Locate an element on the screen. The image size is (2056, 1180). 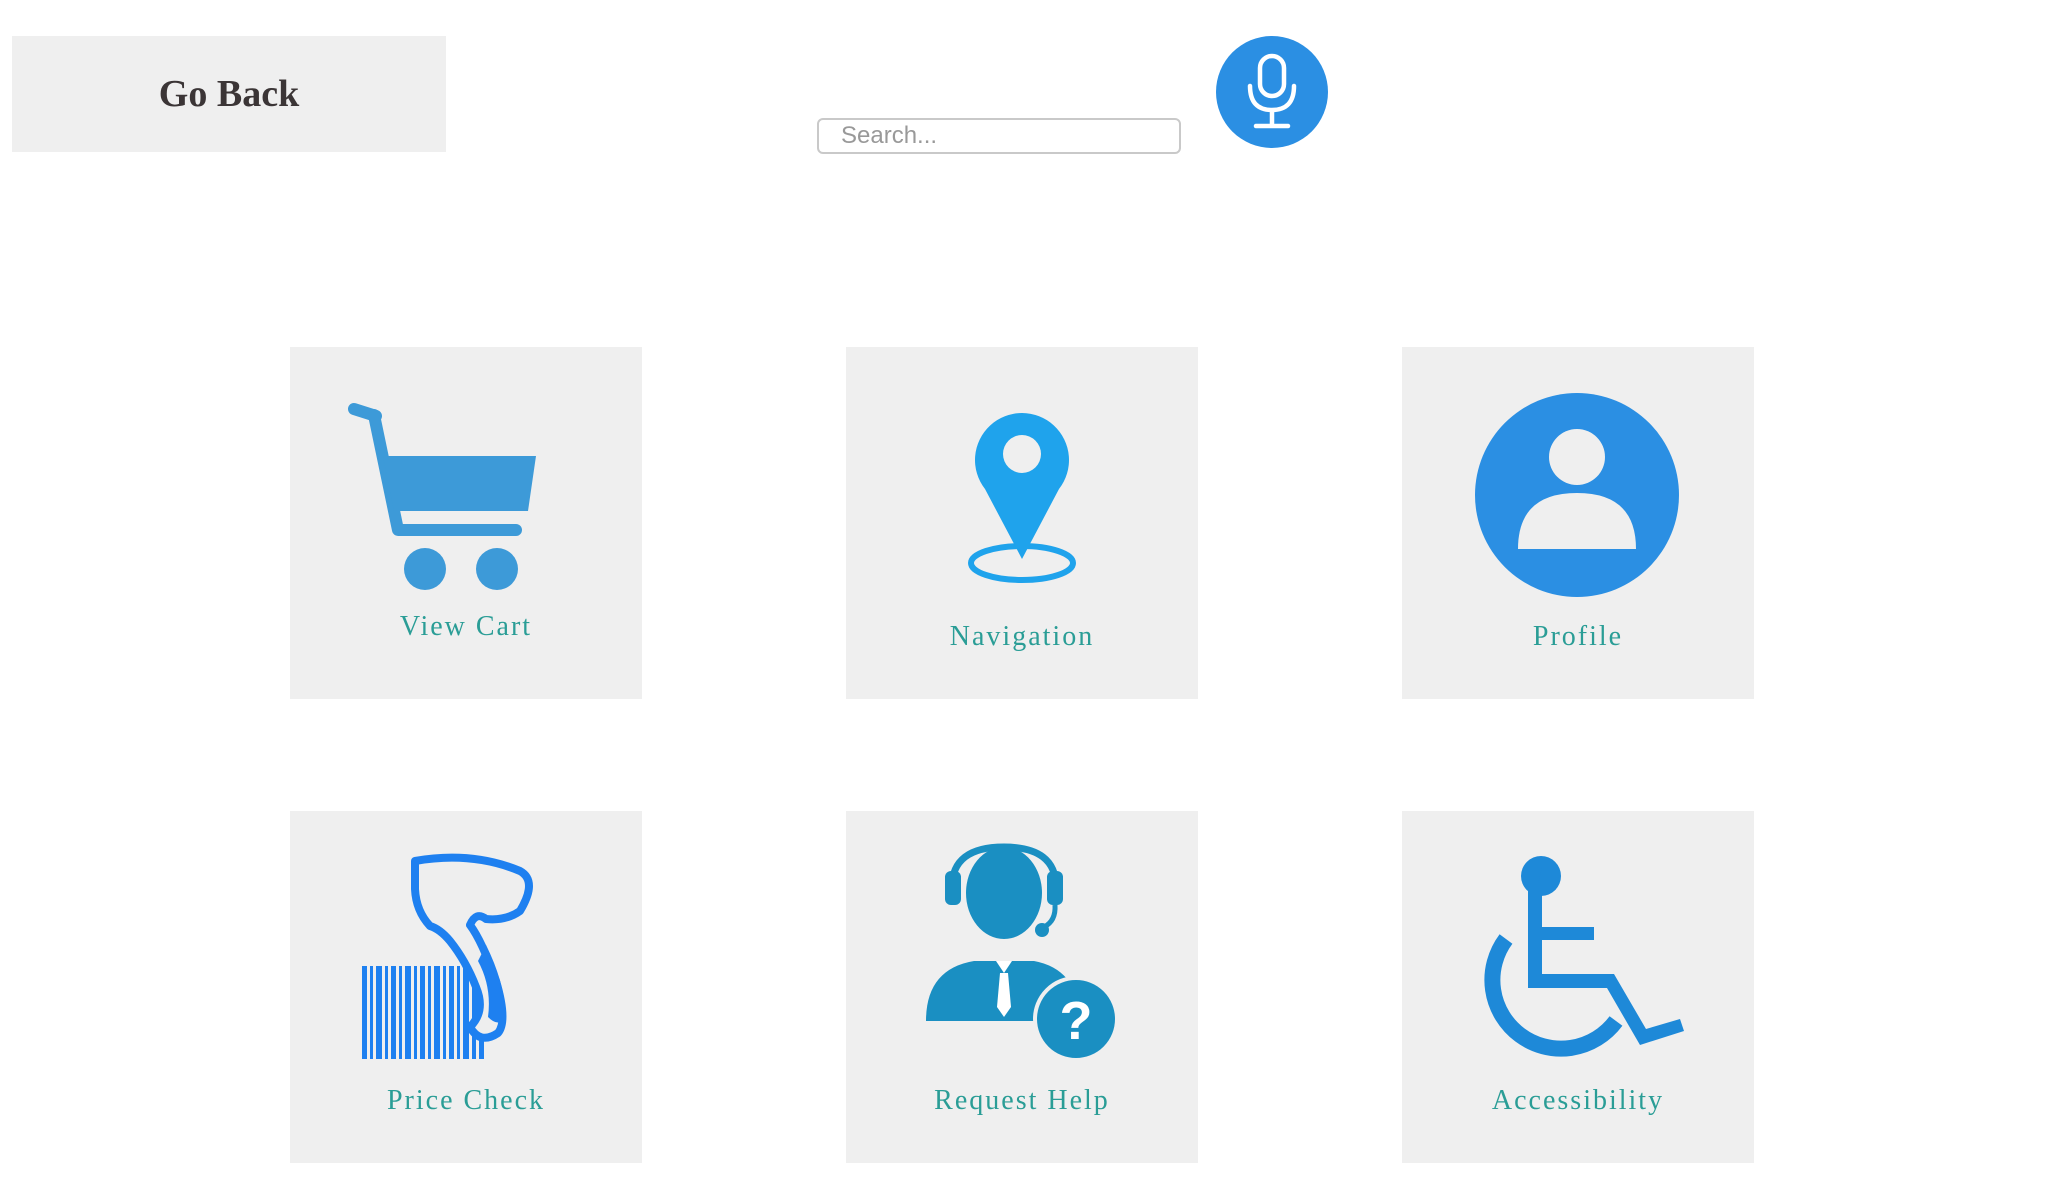
price-check-tile: Price Check is located at coordinates (466, 987).